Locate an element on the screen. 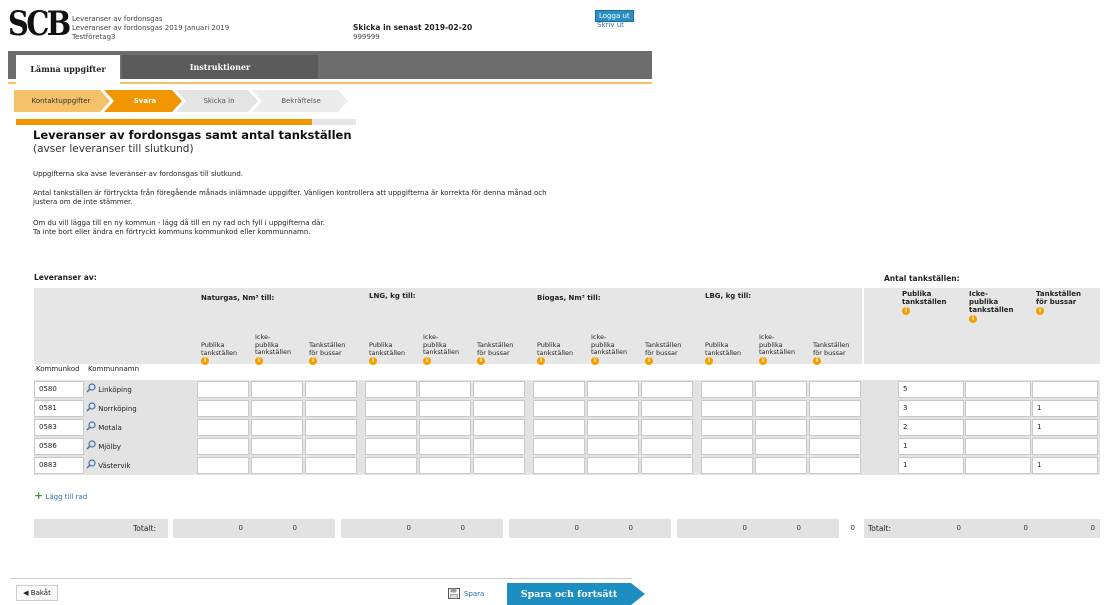  tab-instruktioner: Instruktioner is located at coordinates (220, 67).